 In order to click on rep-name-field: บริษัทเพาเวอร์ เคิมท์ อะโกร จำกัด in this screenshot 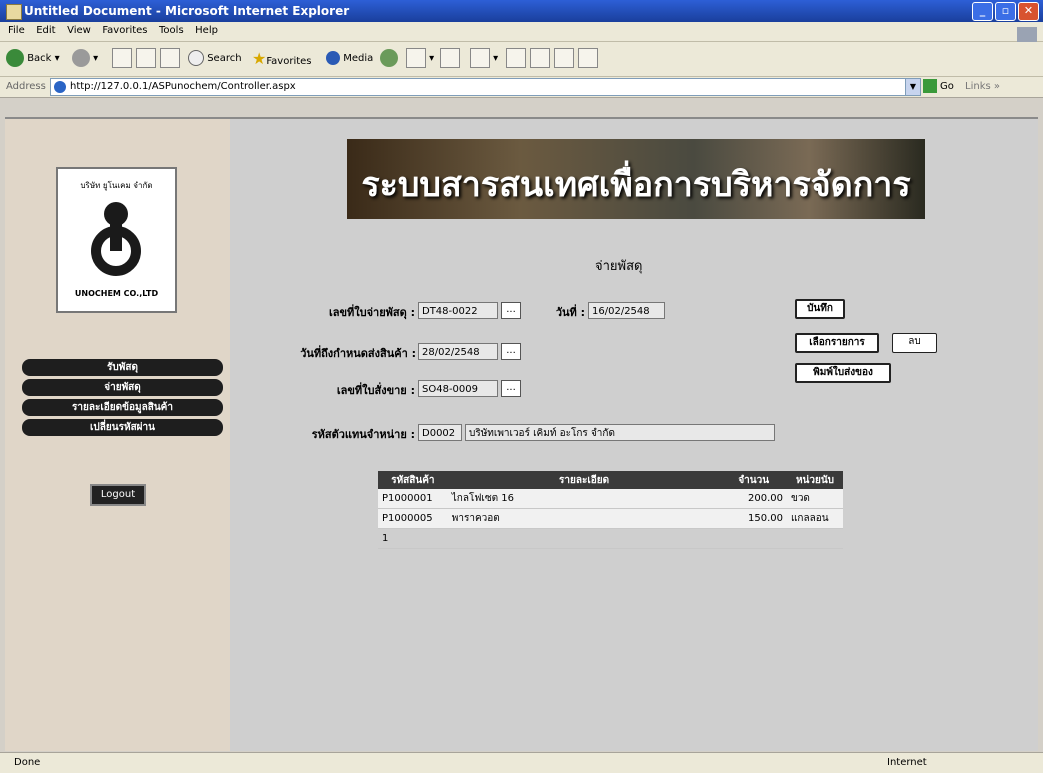, I will do `click(620, 432)`.